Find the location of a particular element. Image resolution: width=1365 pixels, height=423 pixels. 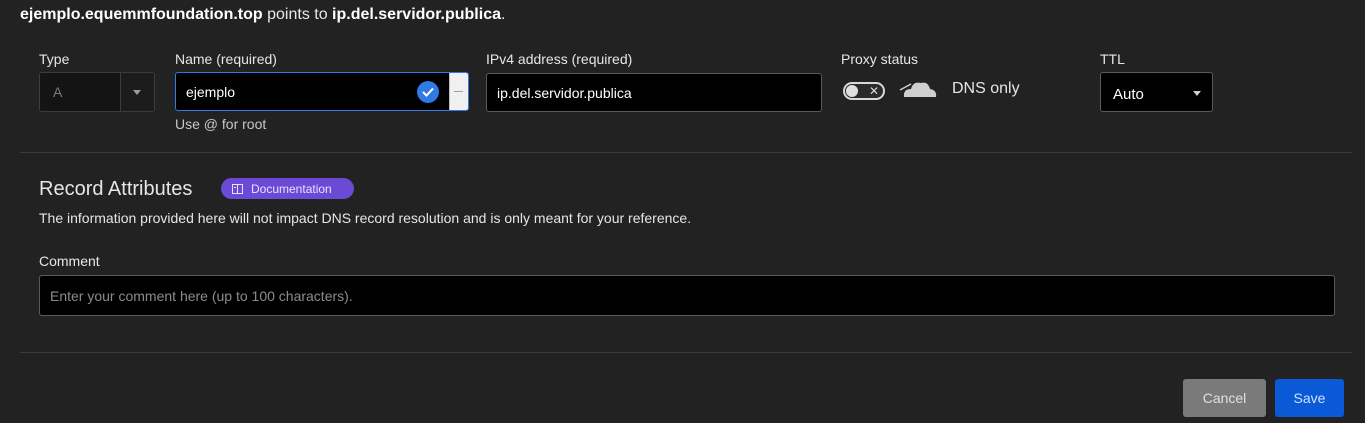

proxy-toggle: ✕ is located at coordinates (864, 91).